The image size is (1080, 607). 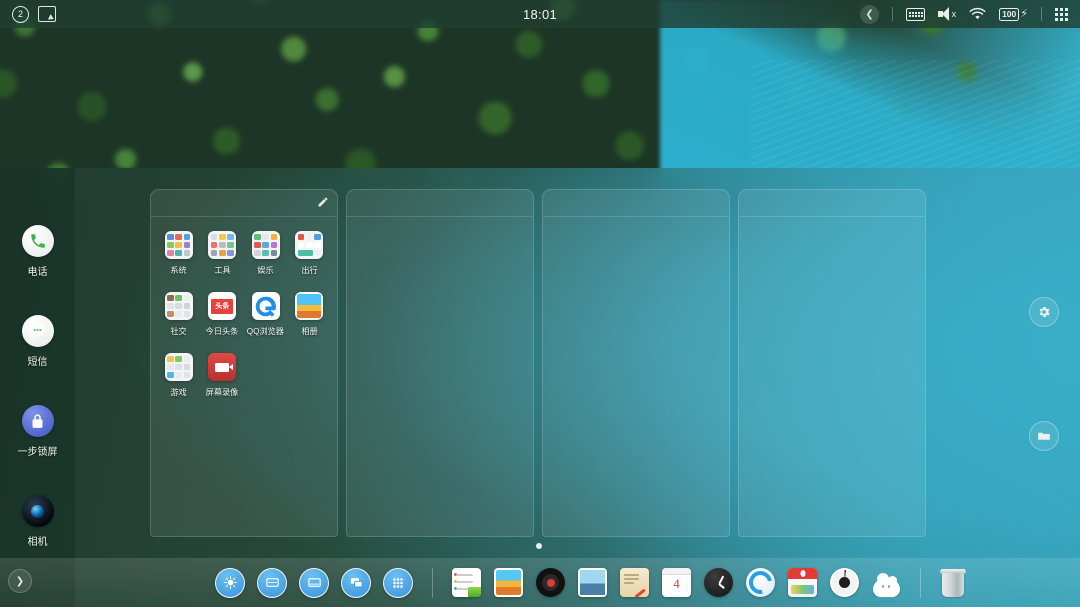 I want to click on window-icon, so click(x=272, y=582).